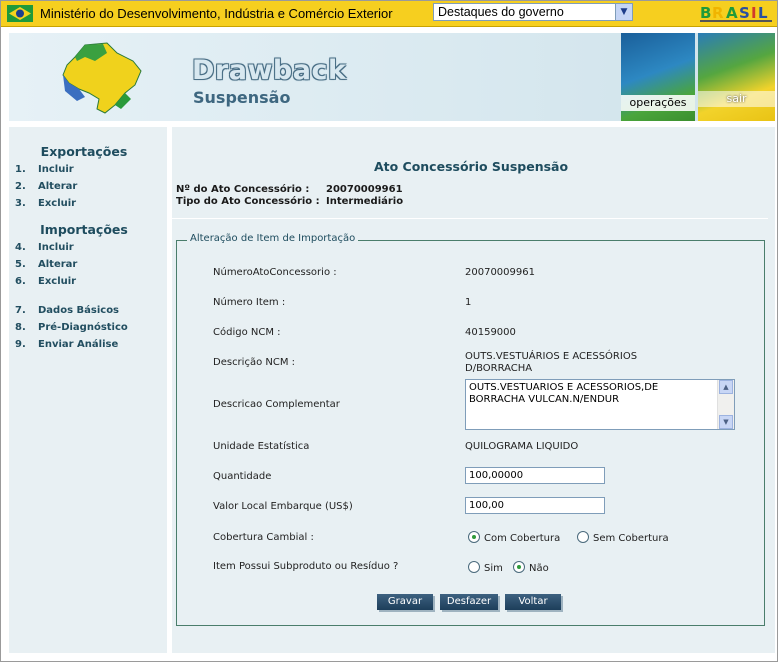 This screenshot has height=662, width=778. What do you see at coordinates (583, 537) in the screenshot?
I see `sem-cobertura-radio` at bounding box center [583, 537].